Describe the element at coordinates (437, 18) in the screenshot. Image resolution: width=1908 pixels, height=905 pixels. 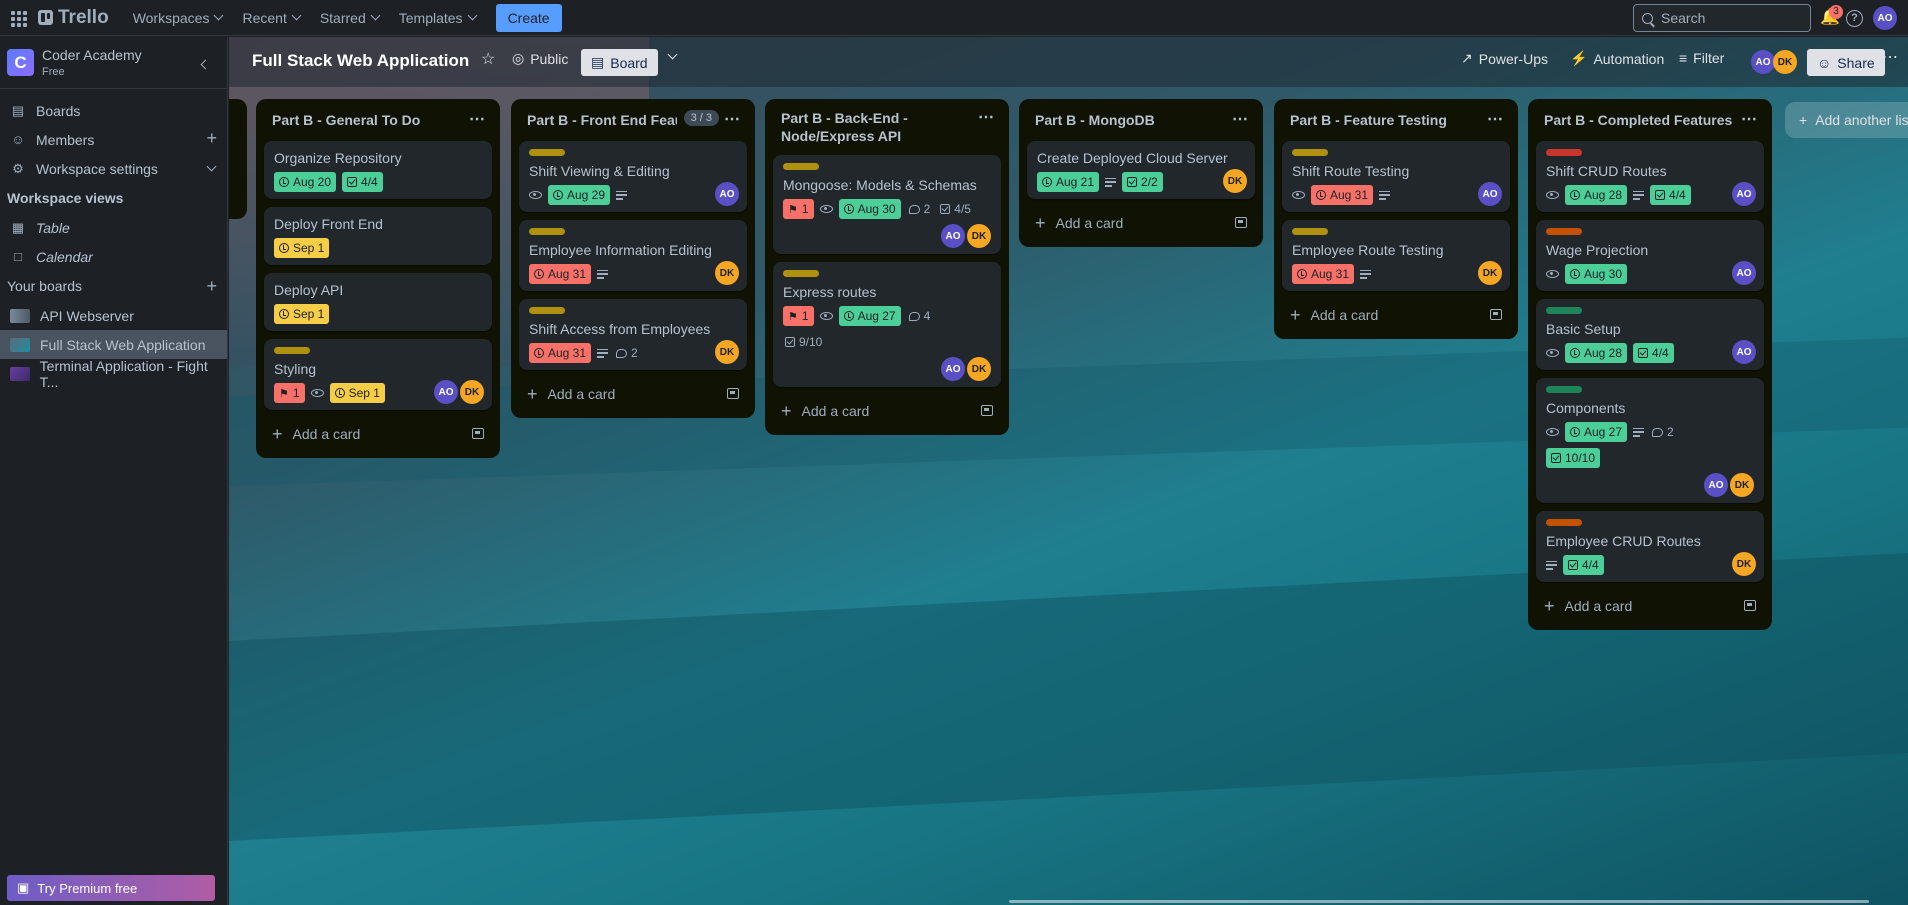
I see `nav-templates-menu: Templates` at that location.